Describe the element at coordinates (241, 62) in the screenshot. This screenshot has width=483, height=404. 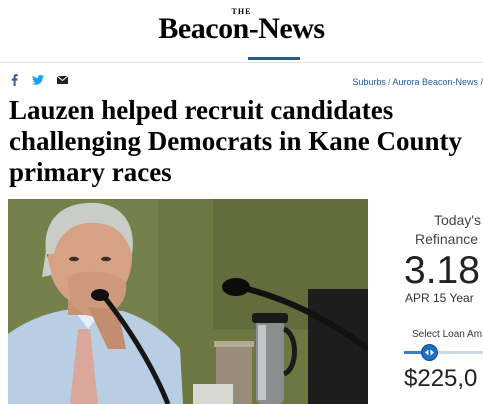
I see `header-divider` at that location.